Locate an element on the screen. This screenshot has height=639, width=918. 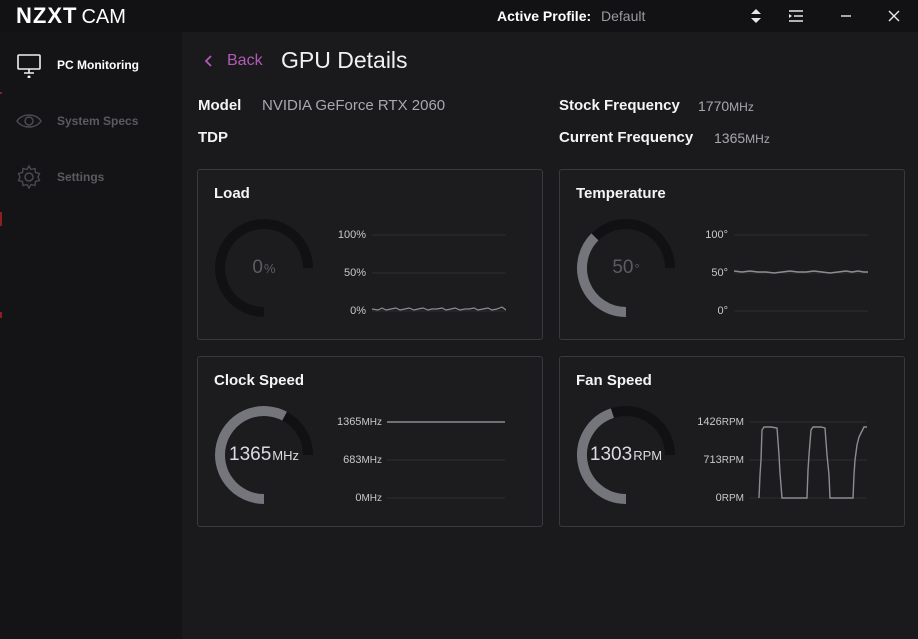
close-icon is located at coordinates (894, 16).